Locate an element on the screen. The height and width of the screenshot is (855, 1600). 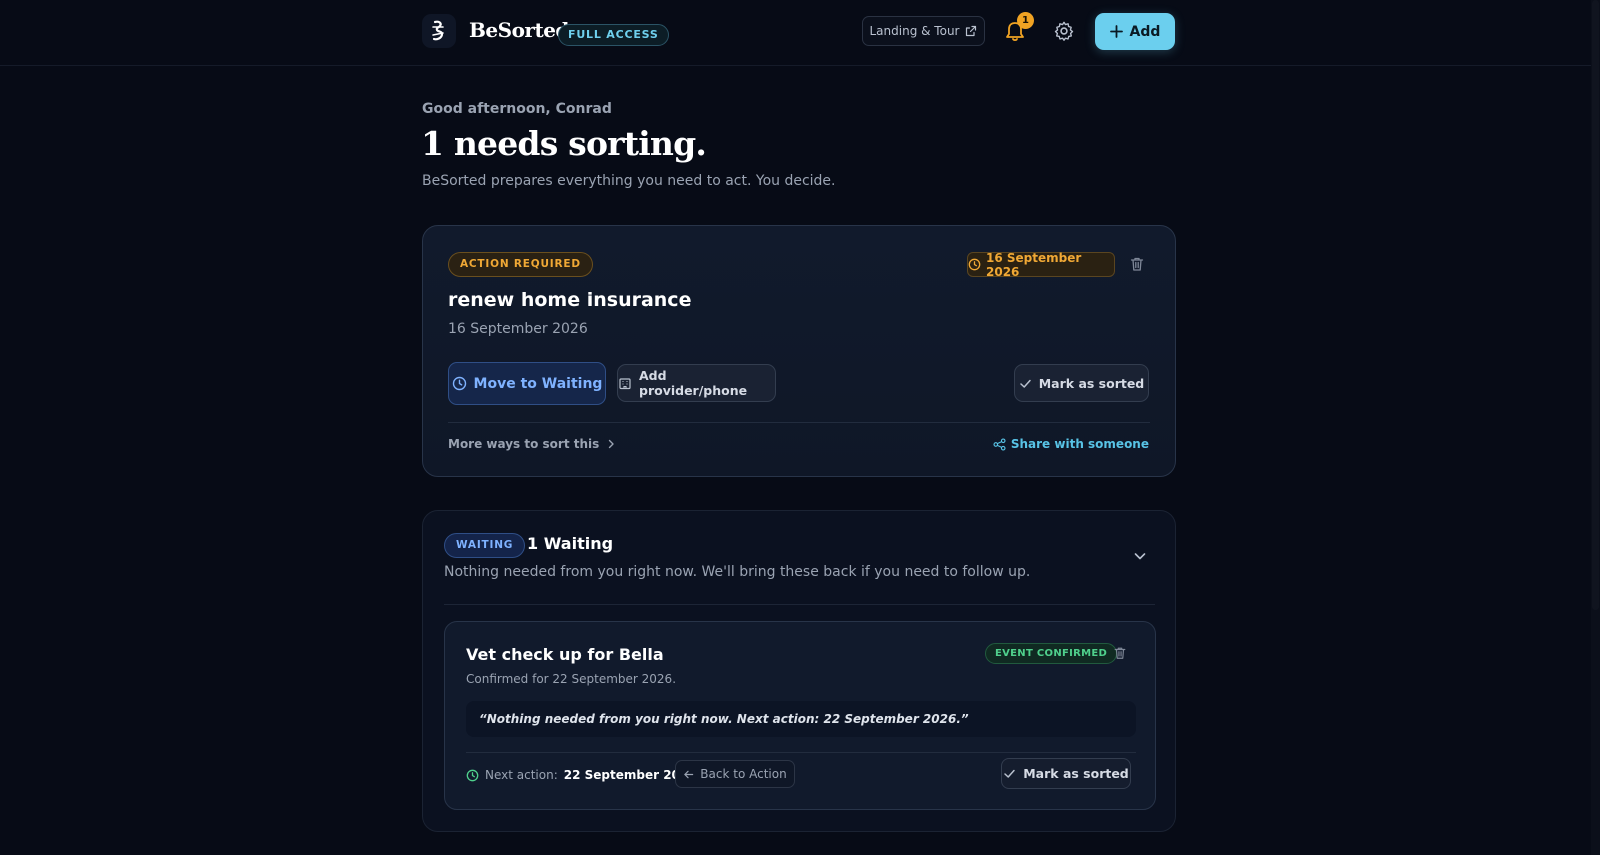
next-action: Next action: 22 September 2026 is located at coordinates (581, 775).